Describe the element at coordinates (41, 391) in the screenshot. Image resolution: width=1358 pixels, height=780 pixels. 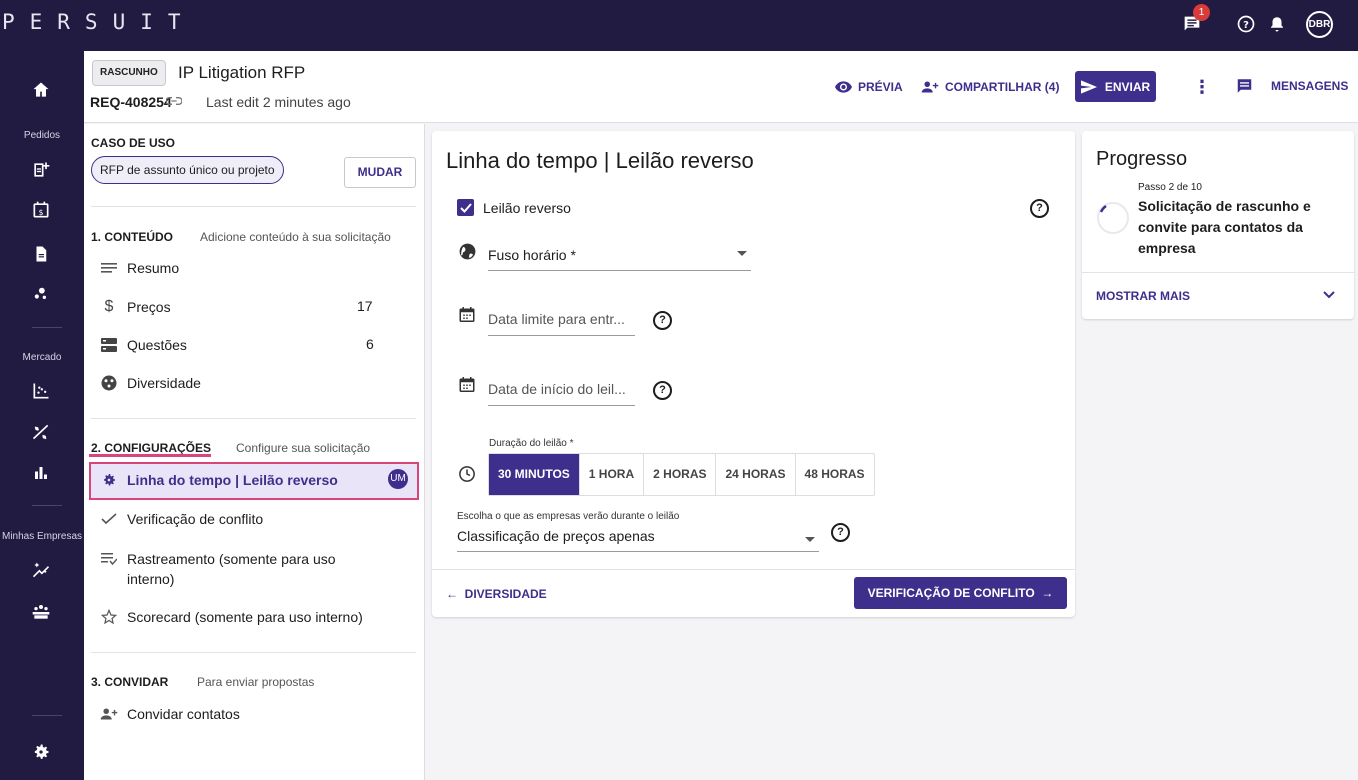
I see `scatter-chart-icon` at that location.